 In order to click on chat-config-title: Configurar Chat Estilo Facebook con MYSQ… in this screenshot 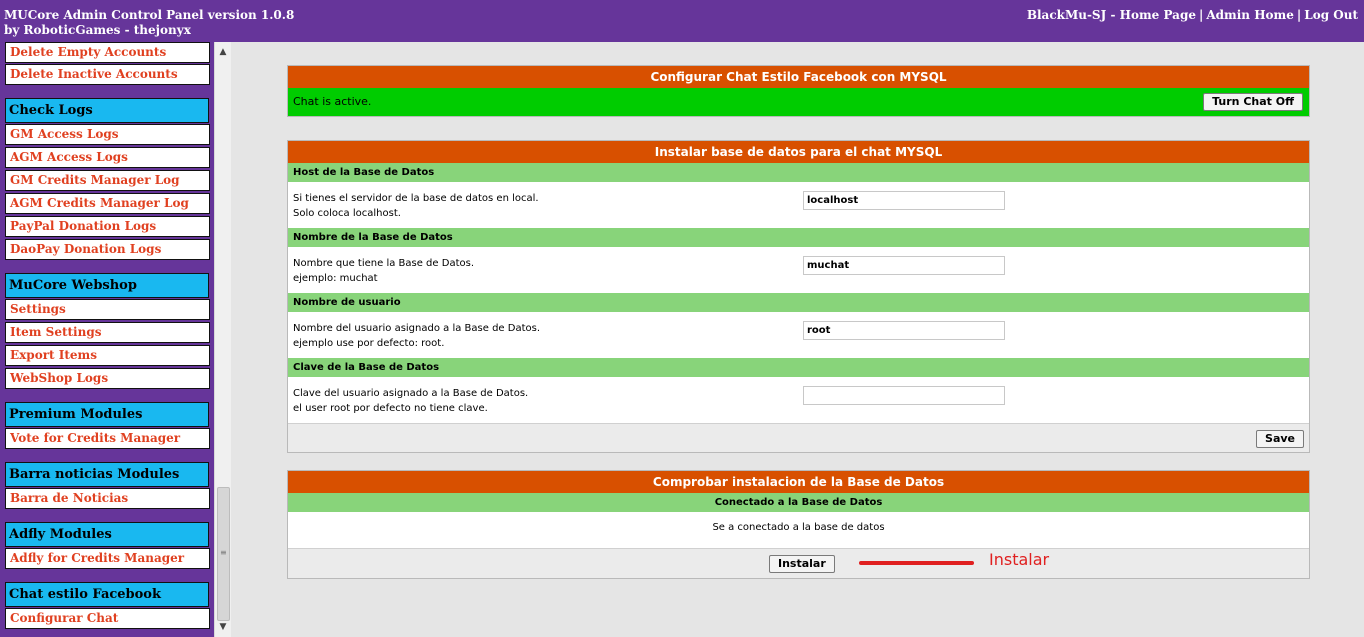, I will do `click(798, 77)`.